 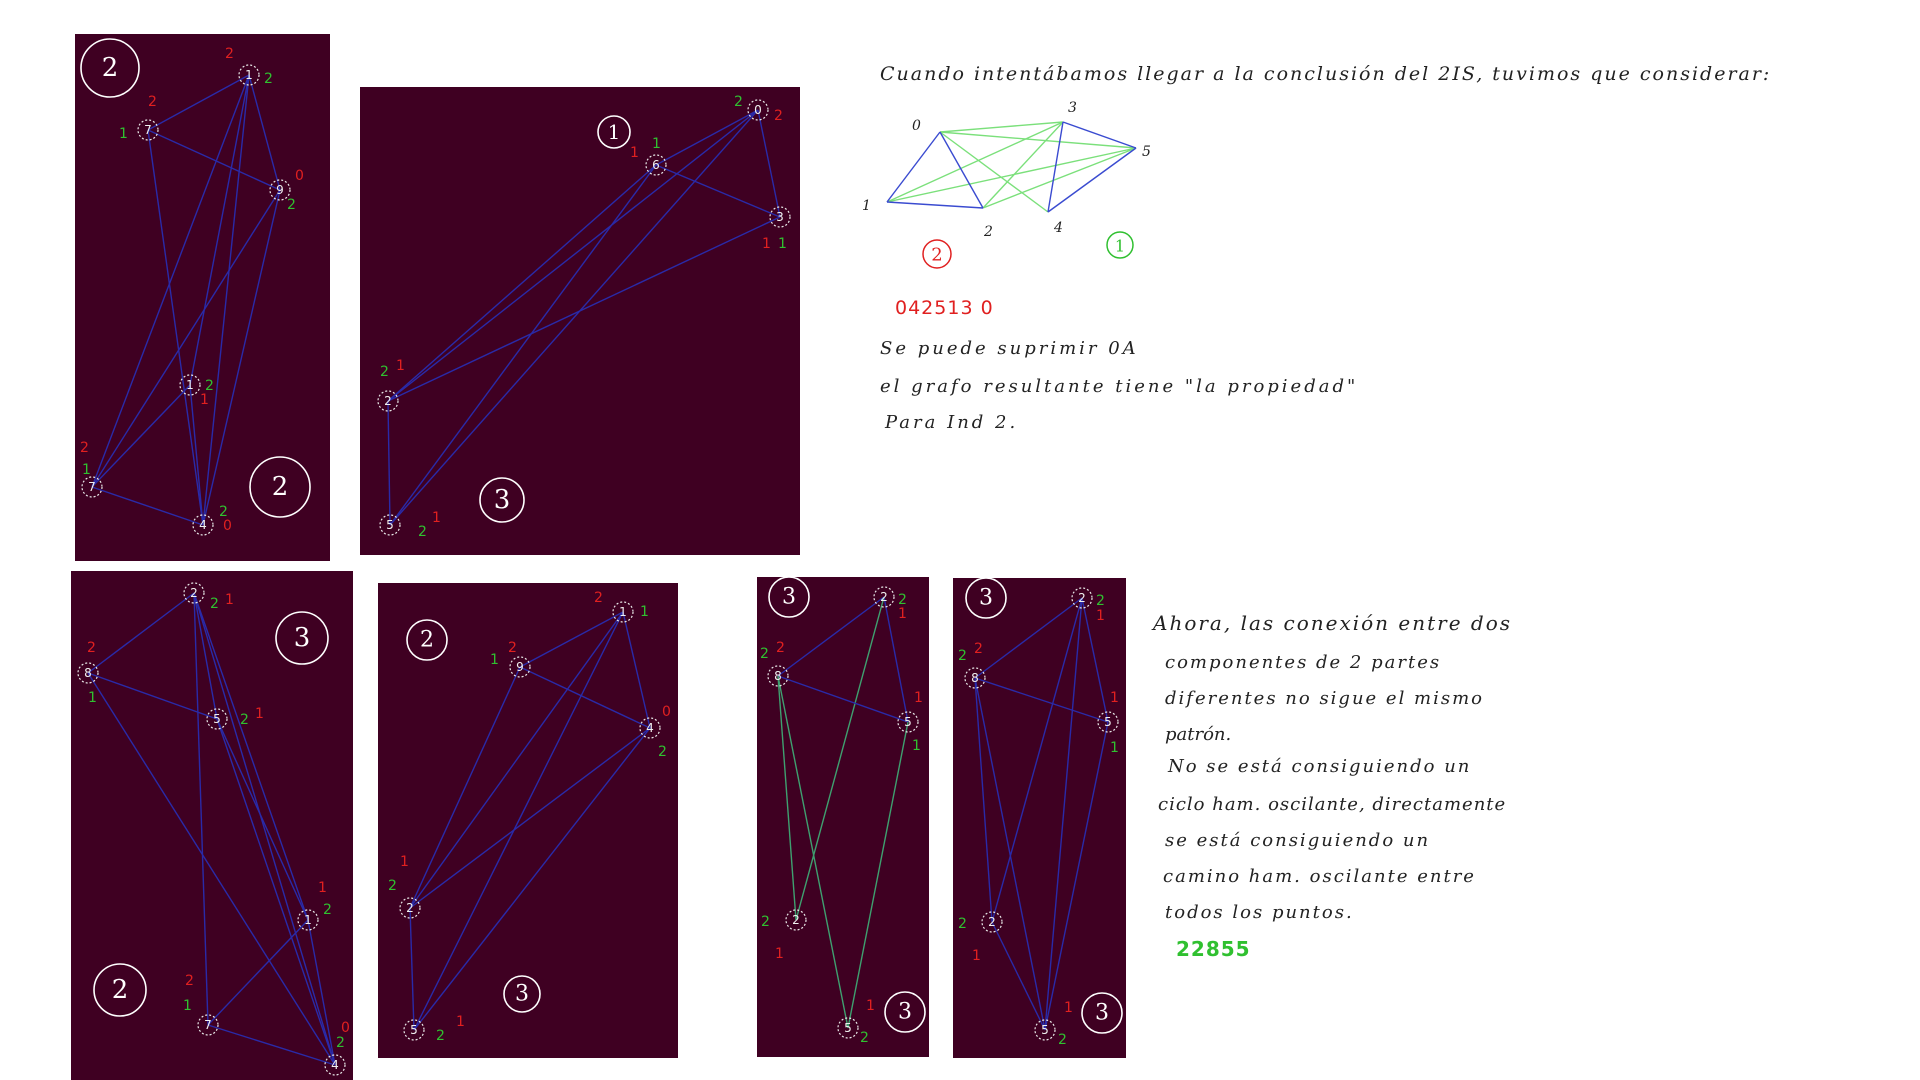 I want to click on note-line: No se está consiguiendo un, so click(x=1319, y=766).